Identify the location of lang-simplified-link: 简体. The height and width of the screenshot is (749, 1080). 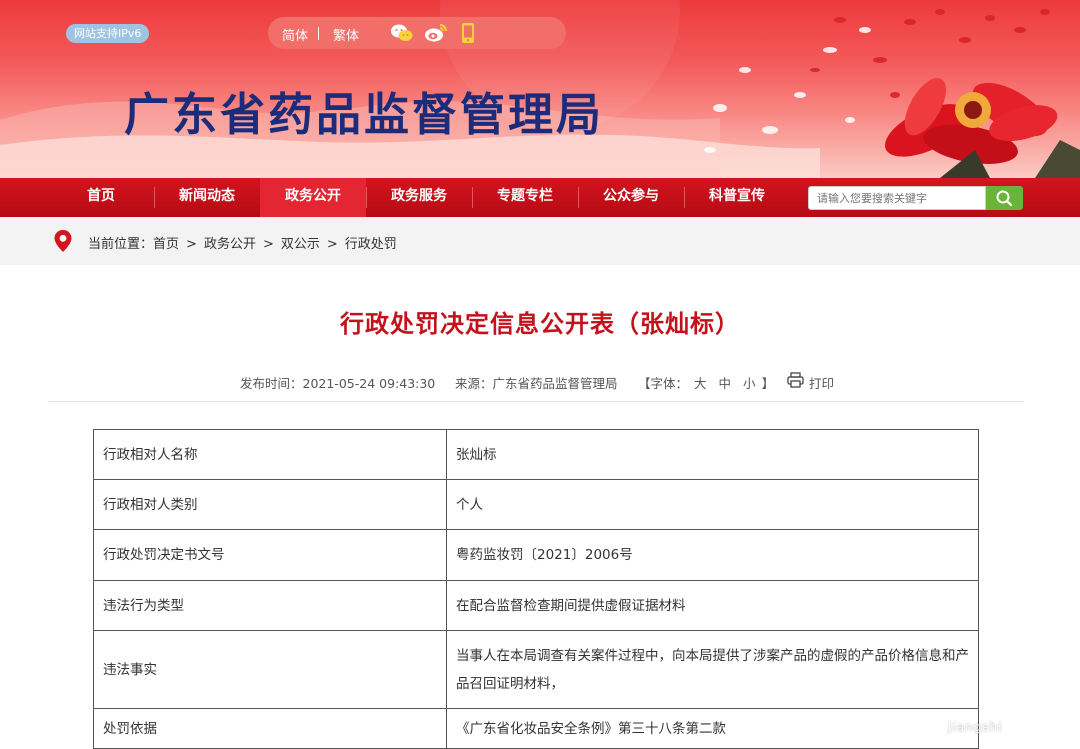
(295, 34).